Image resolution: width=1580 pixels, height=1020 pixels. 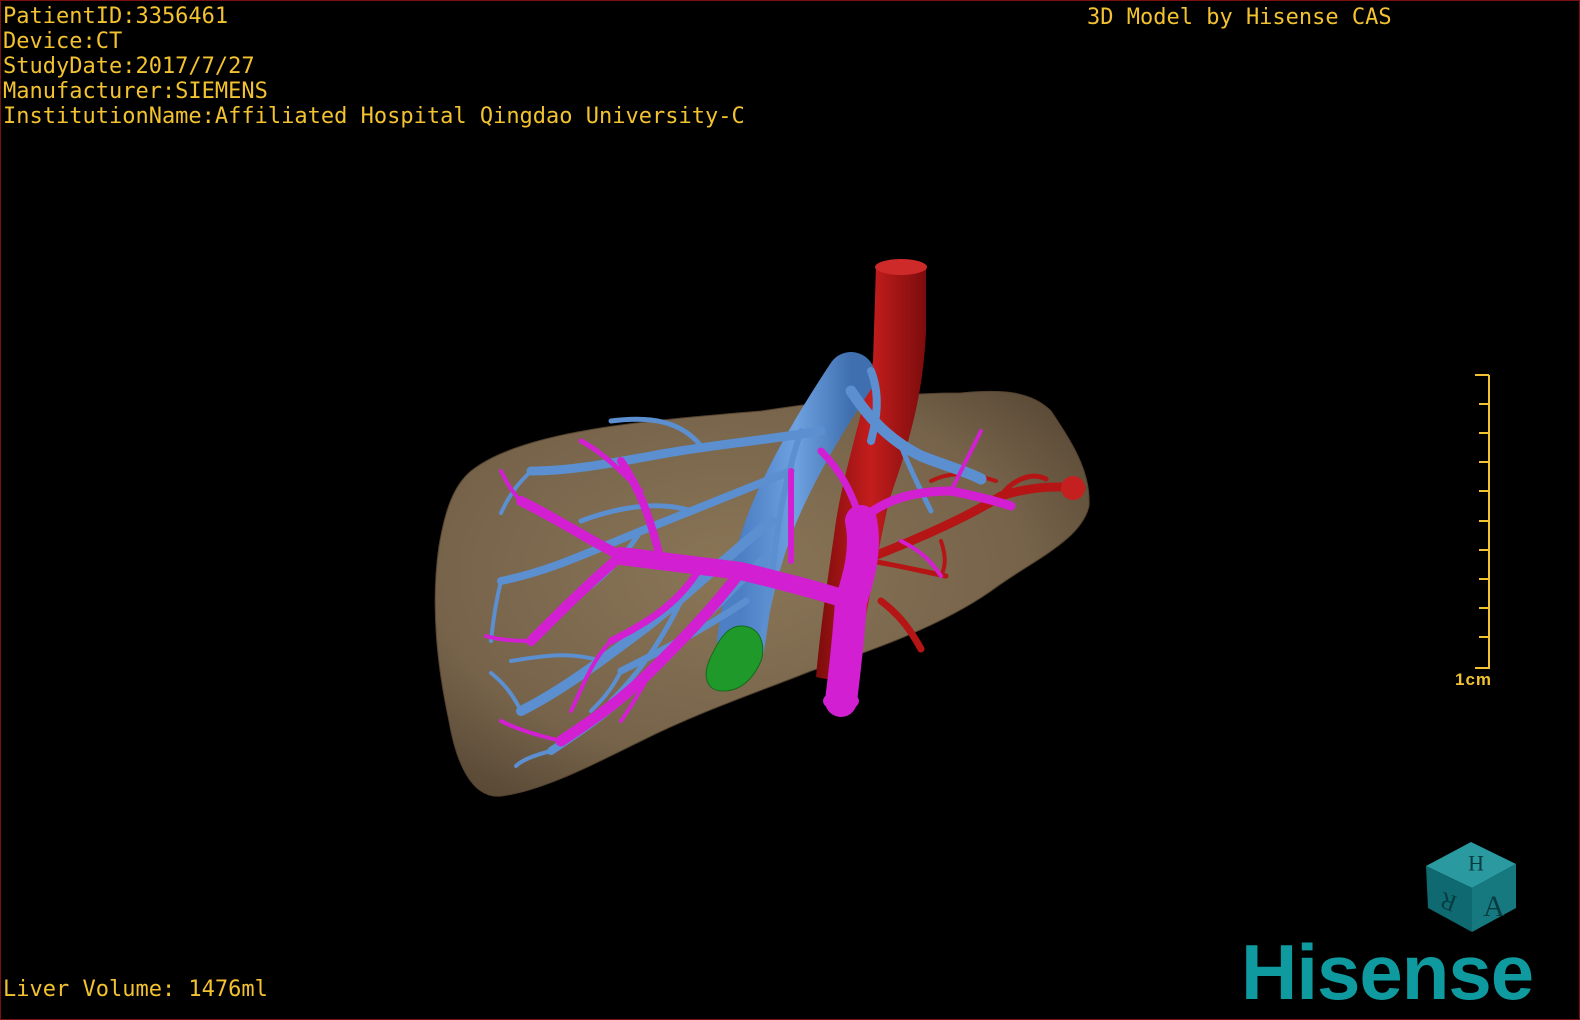 I want to click on portal-trunk-end, so click(x=841, y=701).